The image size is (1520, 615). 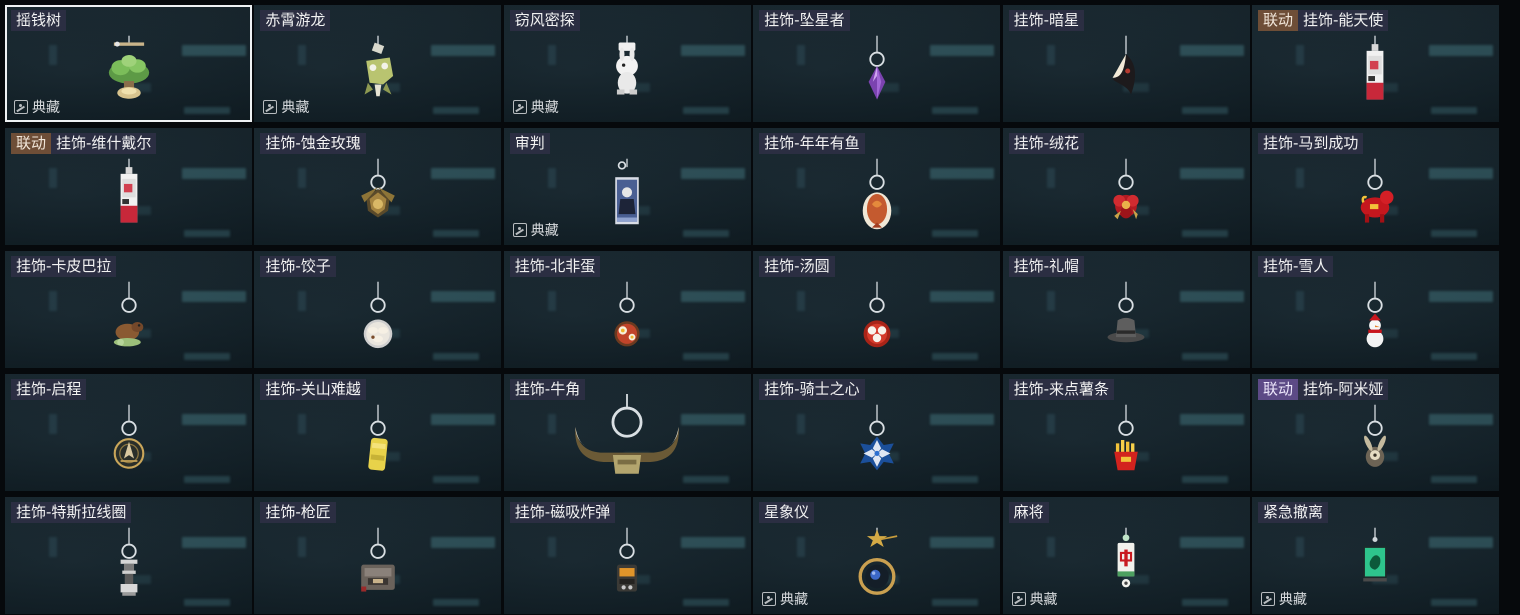 I want to click on charm-card: 紧急撤离 典藏, so click(x=1375, y=555).